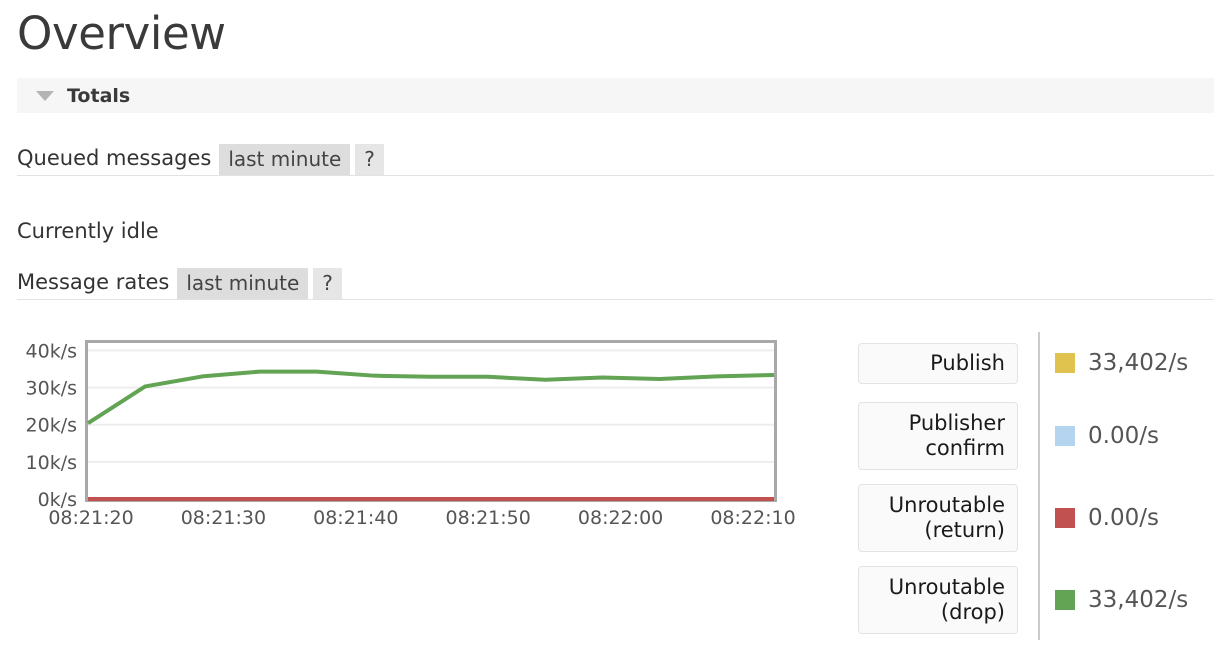  I want to click on queued-messages-status: Currently idle, so click(88, 231).